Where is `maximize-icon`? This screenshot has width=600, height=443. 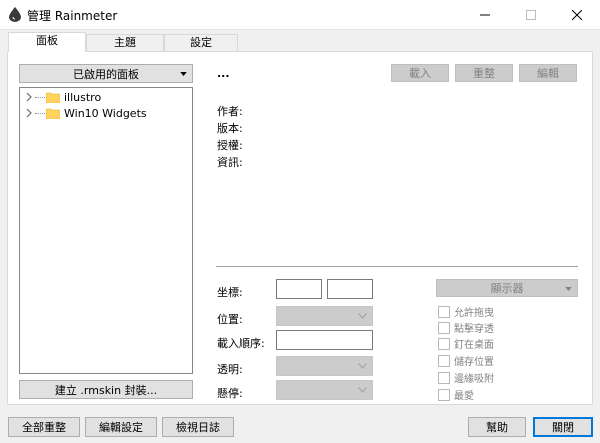 maximize-icon is located at coordinates (531, 15).